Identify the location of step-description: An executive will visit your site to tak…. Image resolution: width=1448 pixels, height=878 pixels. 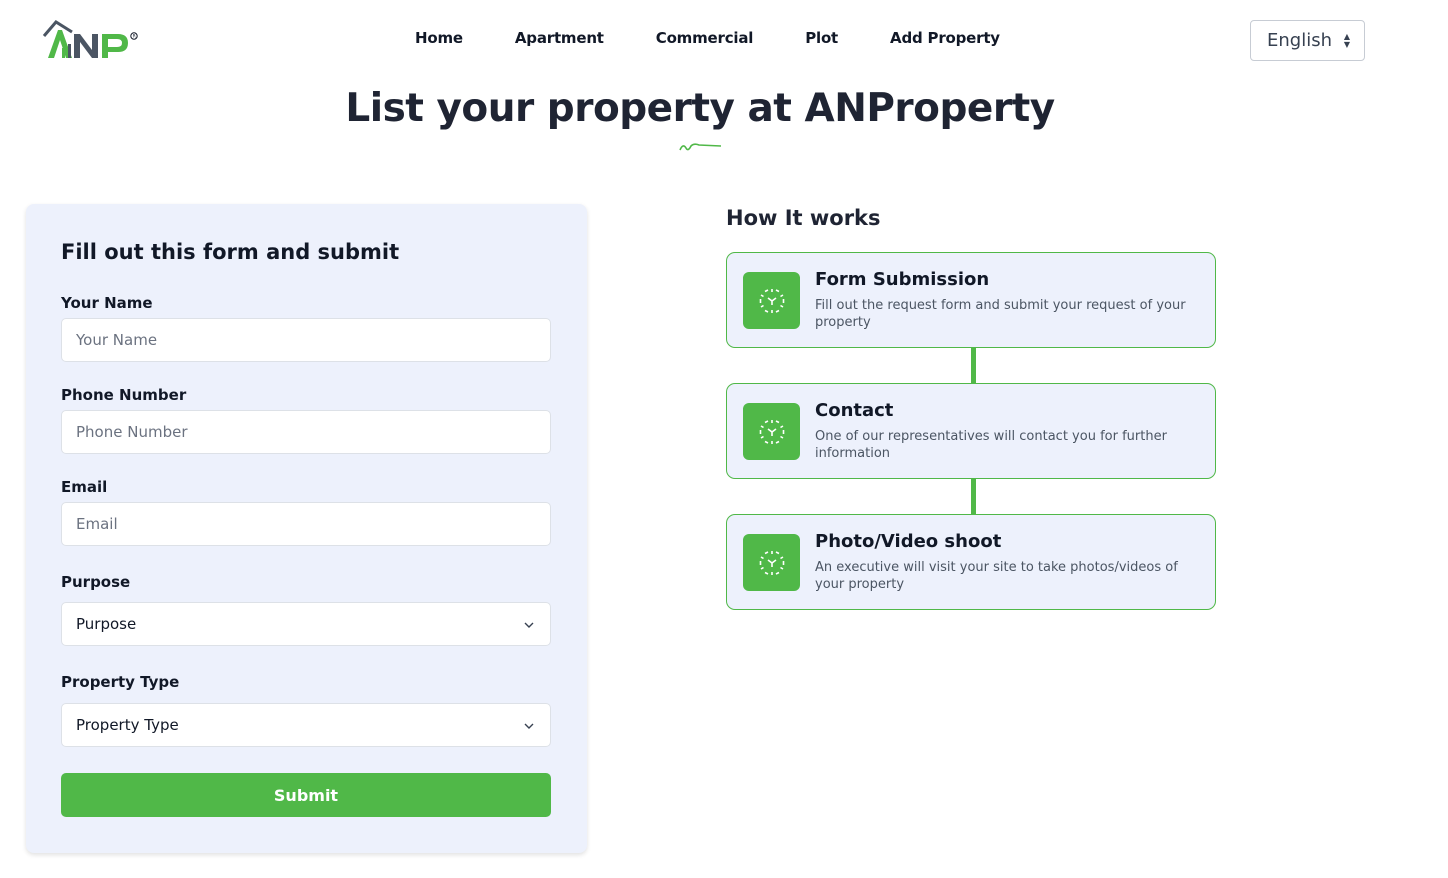
(996, 576).